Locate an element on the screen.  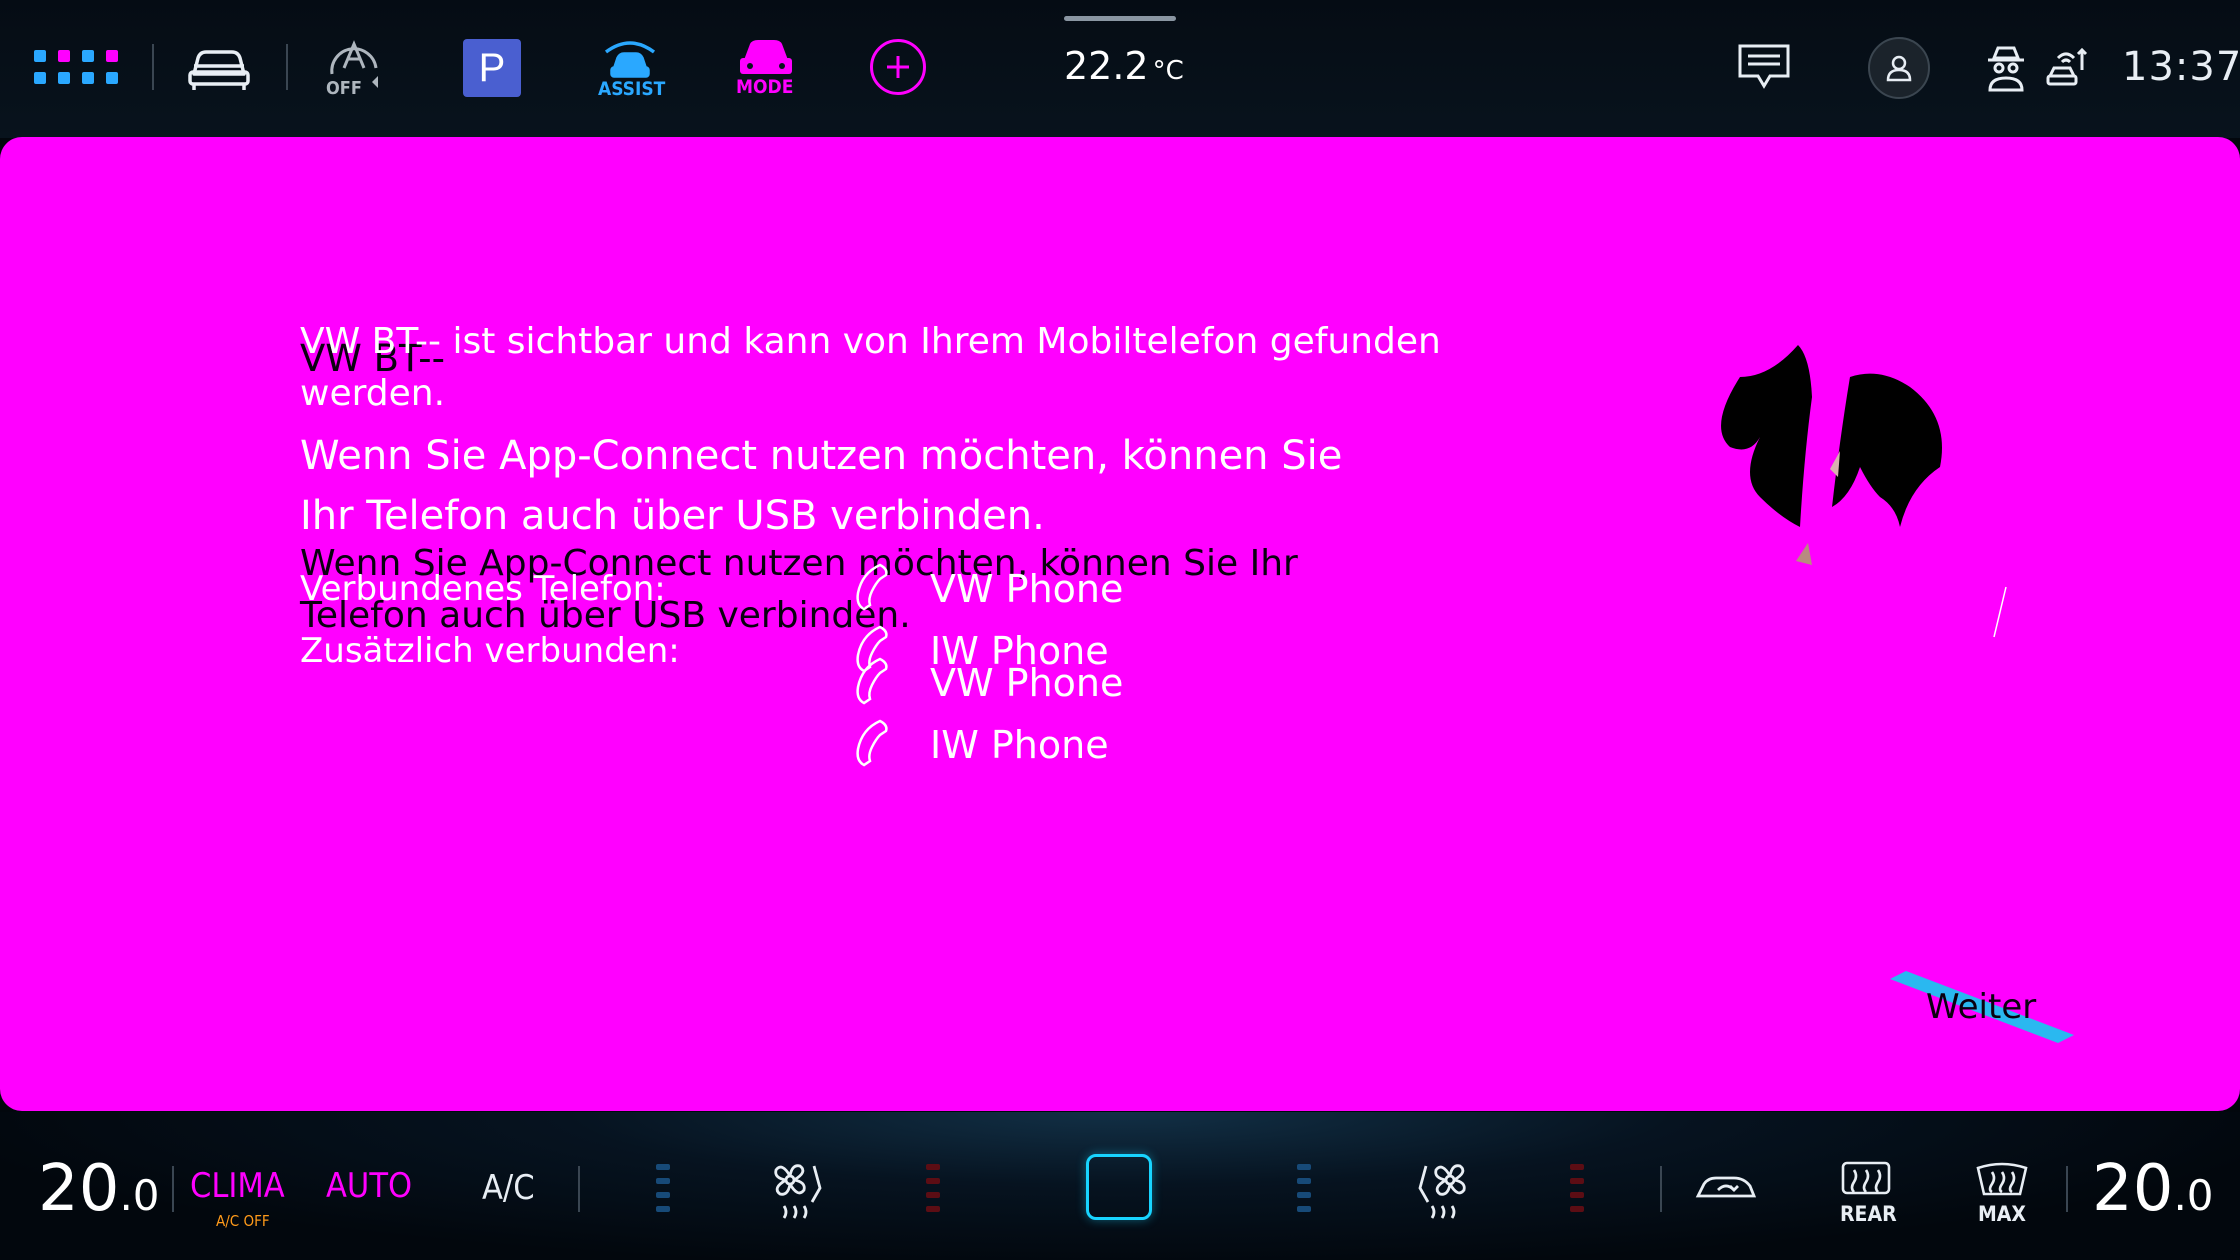
assist-label: ASSIST is located at coordinates (632, 89).